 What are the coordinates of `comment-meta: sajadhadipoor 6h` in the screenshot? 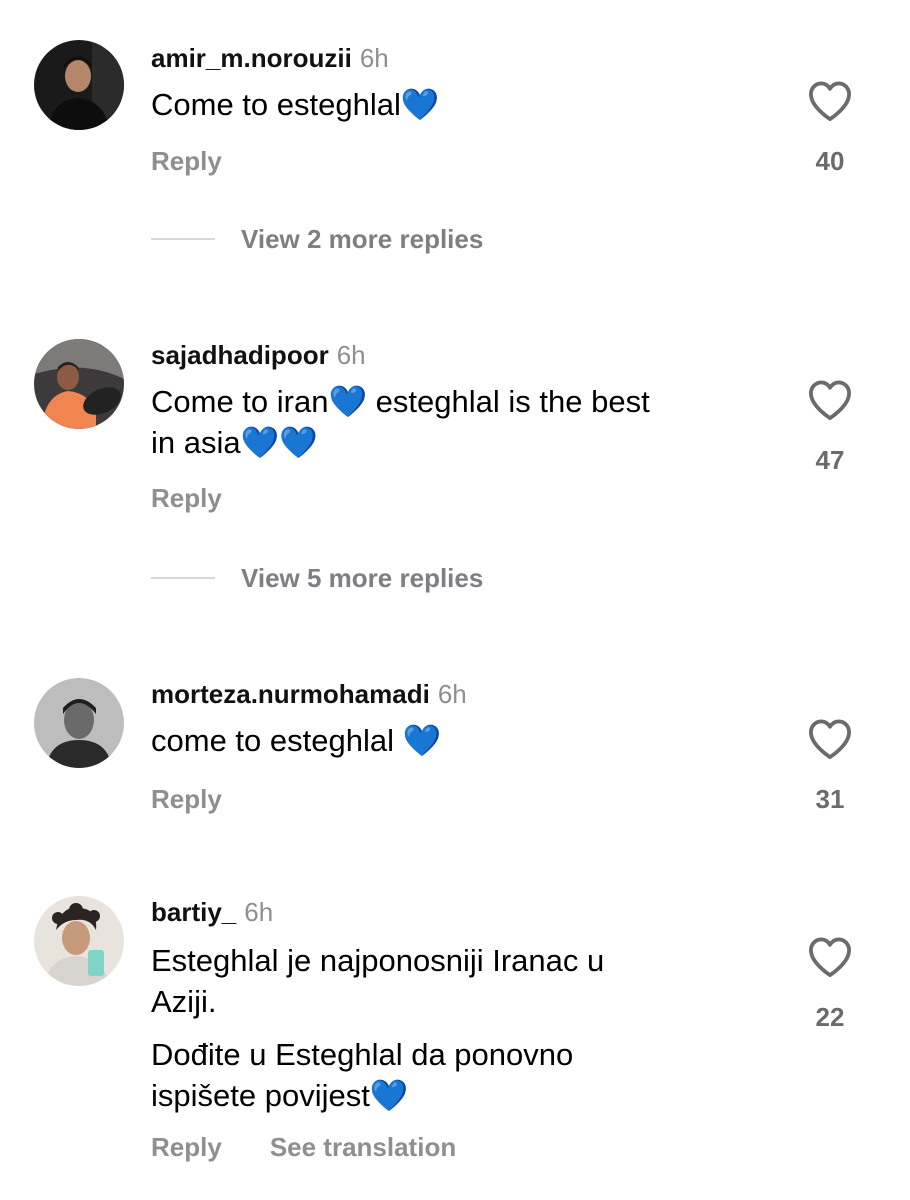 It's located at (258, 355).